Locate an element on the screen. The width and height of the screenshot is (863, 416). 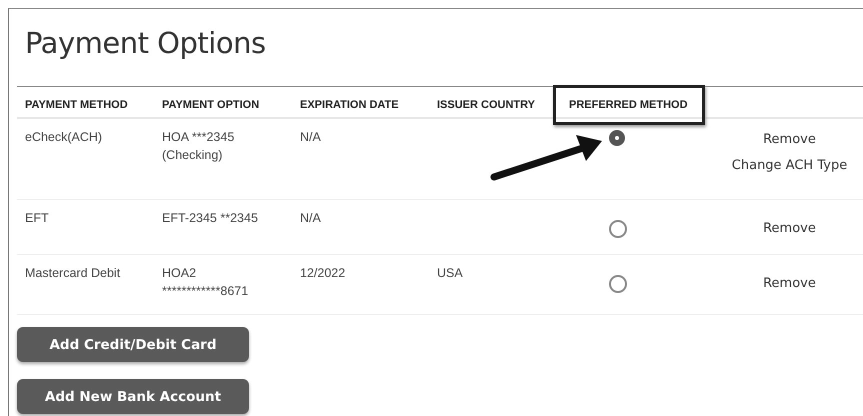
table-cell-text: (Checking) is located at coordinates (193, 155).